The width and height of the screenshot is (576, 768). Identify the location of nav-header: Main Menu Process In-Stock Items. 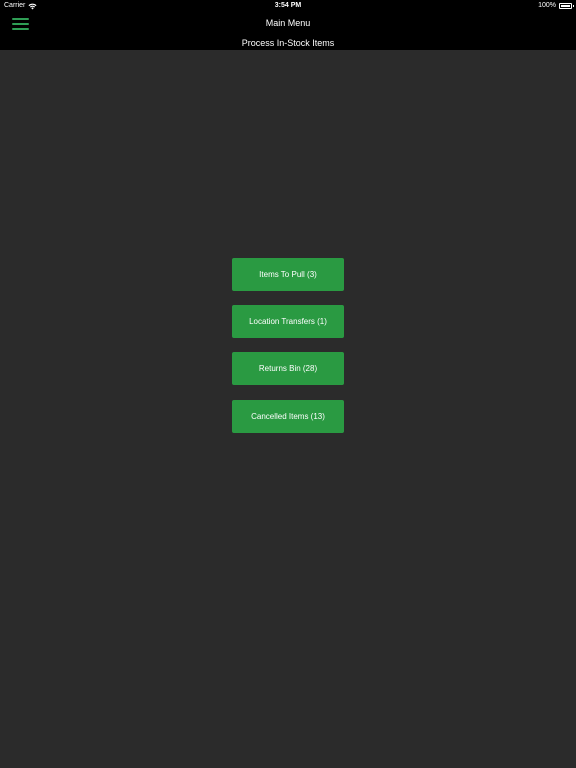
(288, 31).